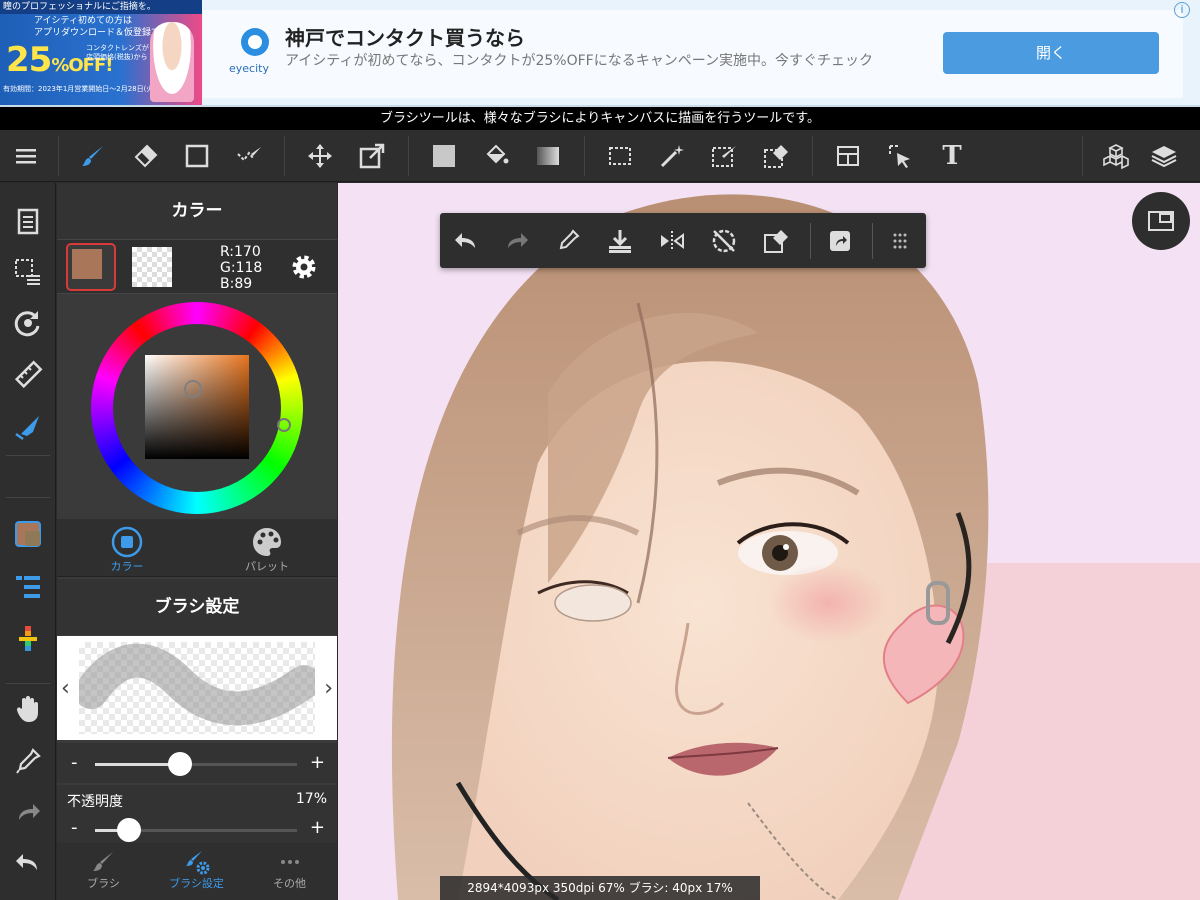  What do you see at coordinates (28, 375) in the screenshot?
I see `ruler-icon` at bounding box center [28, 375].